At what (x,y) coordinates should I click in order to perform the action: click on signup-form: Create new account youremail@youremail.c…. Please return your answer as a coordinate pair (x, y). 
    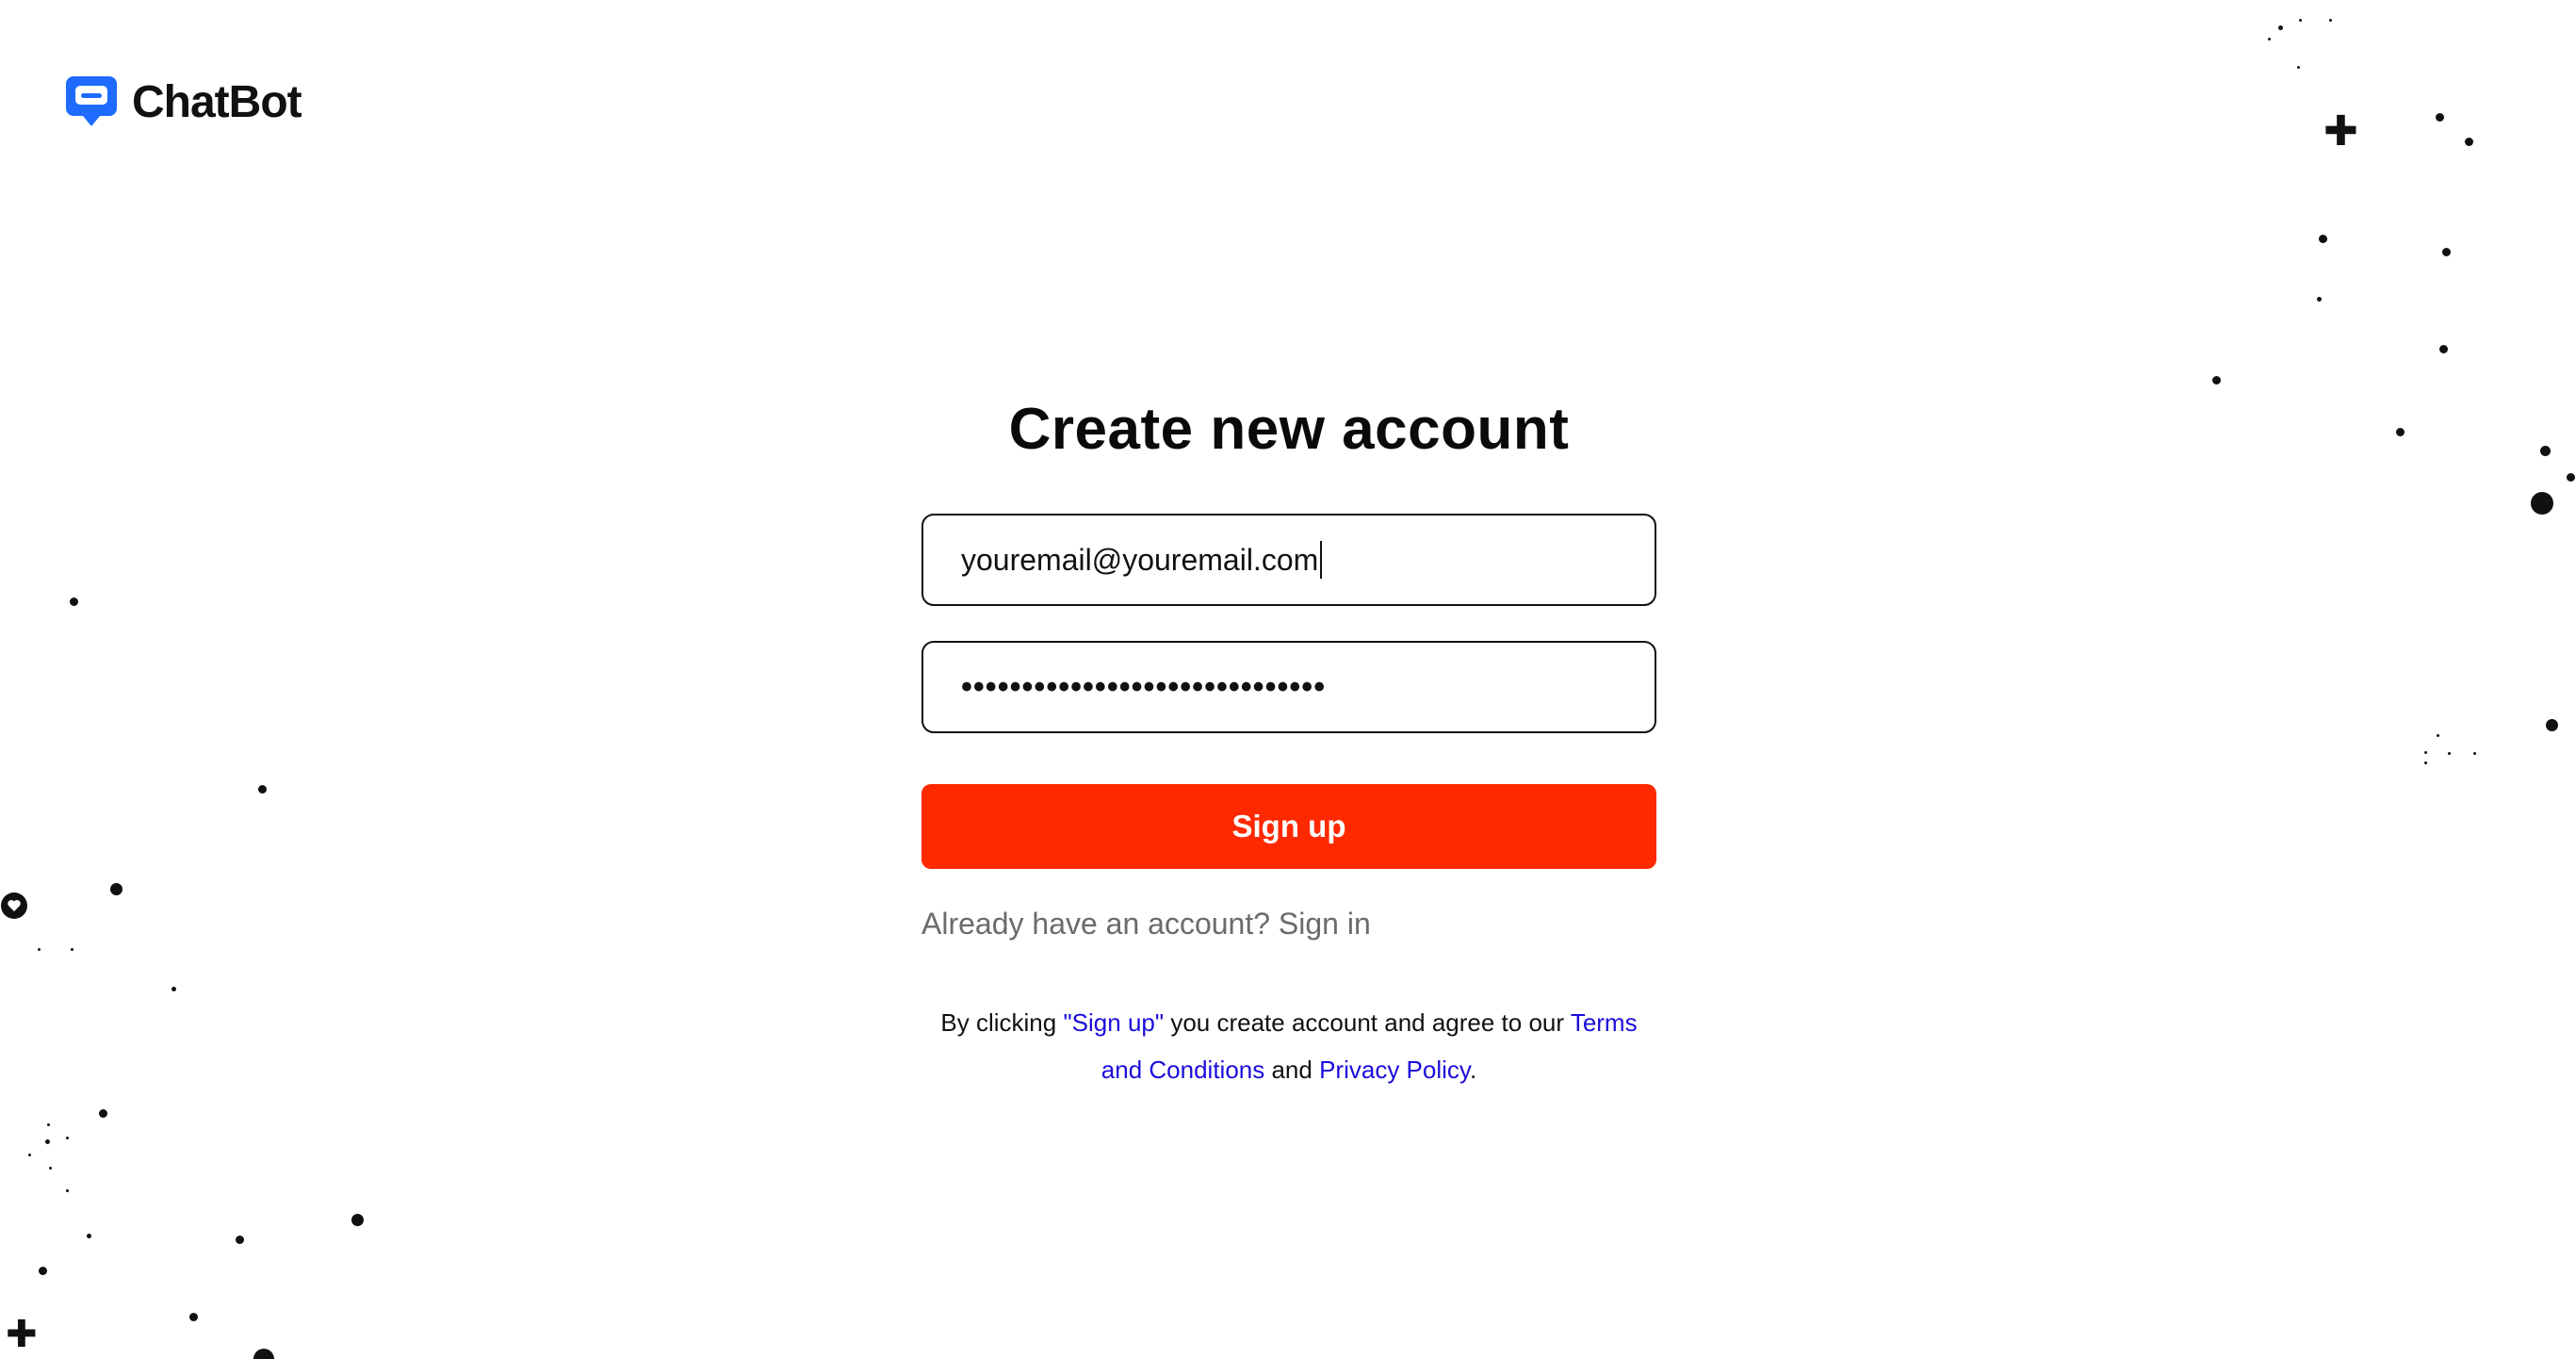
    Looking at the image, I should click on (1288, 740).